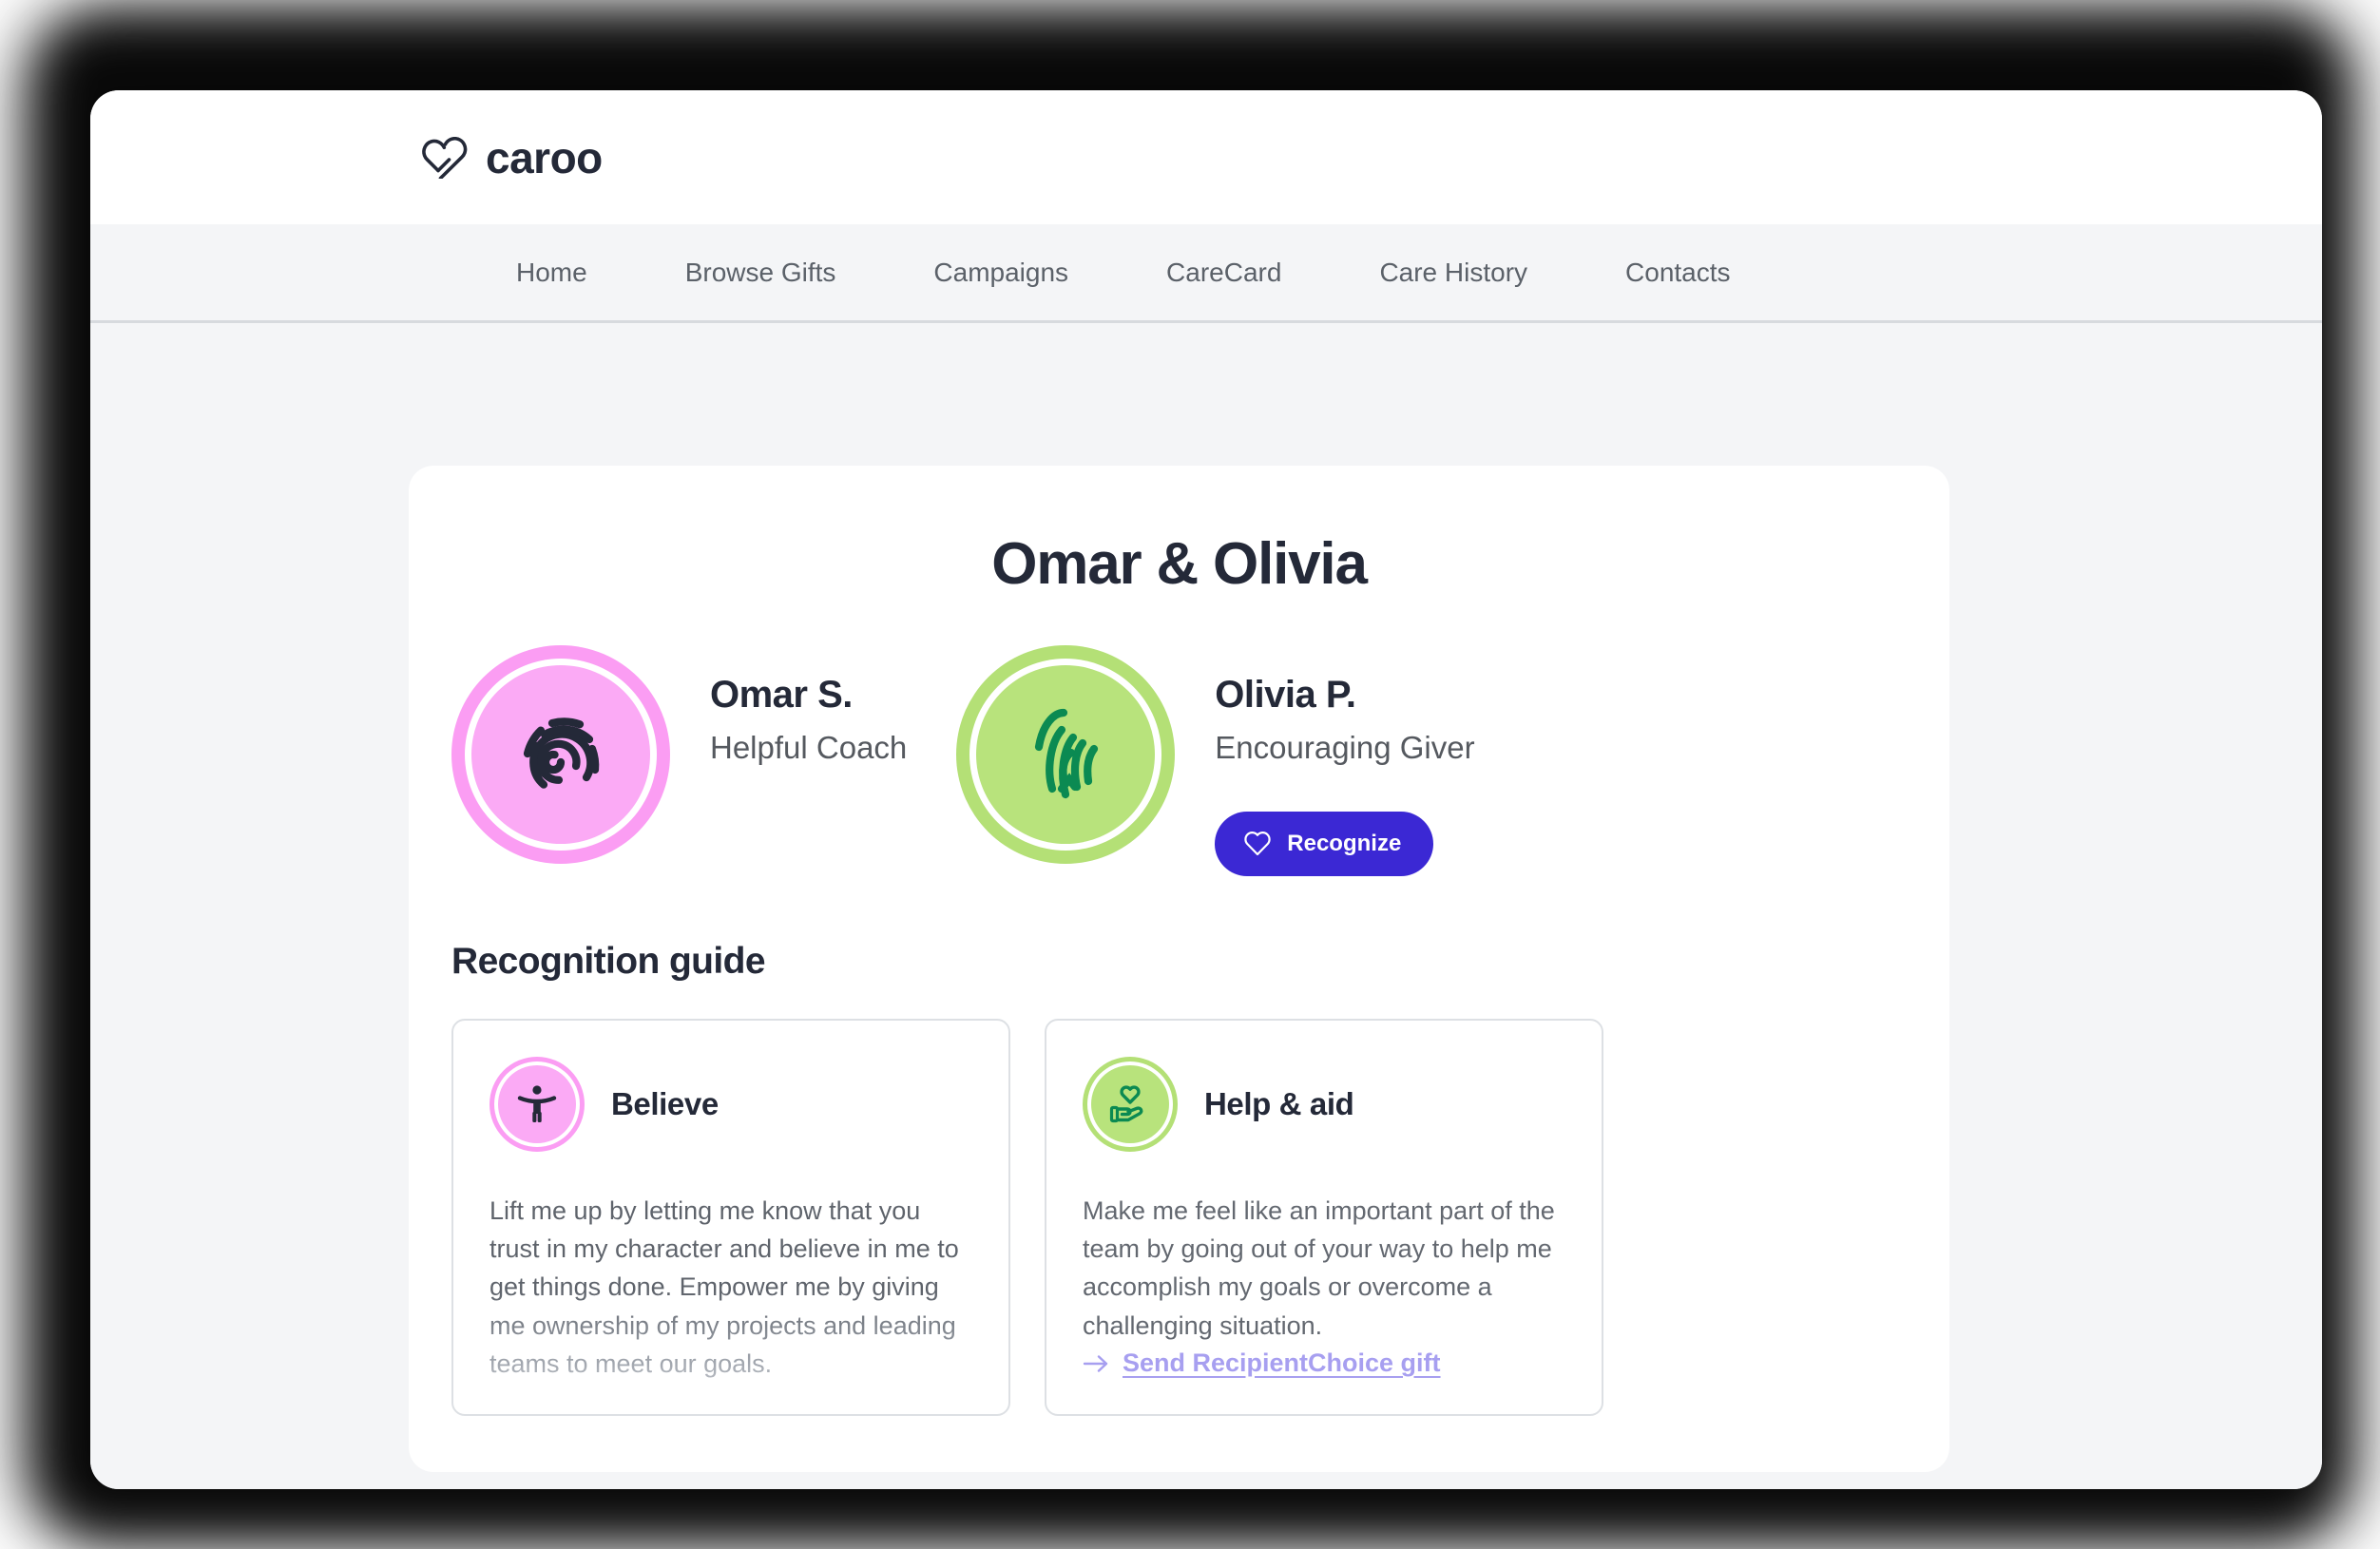 Image resolution: width=2380 pixels, height=1549 pixels. What do you see at coordinates (1257, 844) in the screenshot?
I see `heart-icon` at bounding box center [1257, 844].